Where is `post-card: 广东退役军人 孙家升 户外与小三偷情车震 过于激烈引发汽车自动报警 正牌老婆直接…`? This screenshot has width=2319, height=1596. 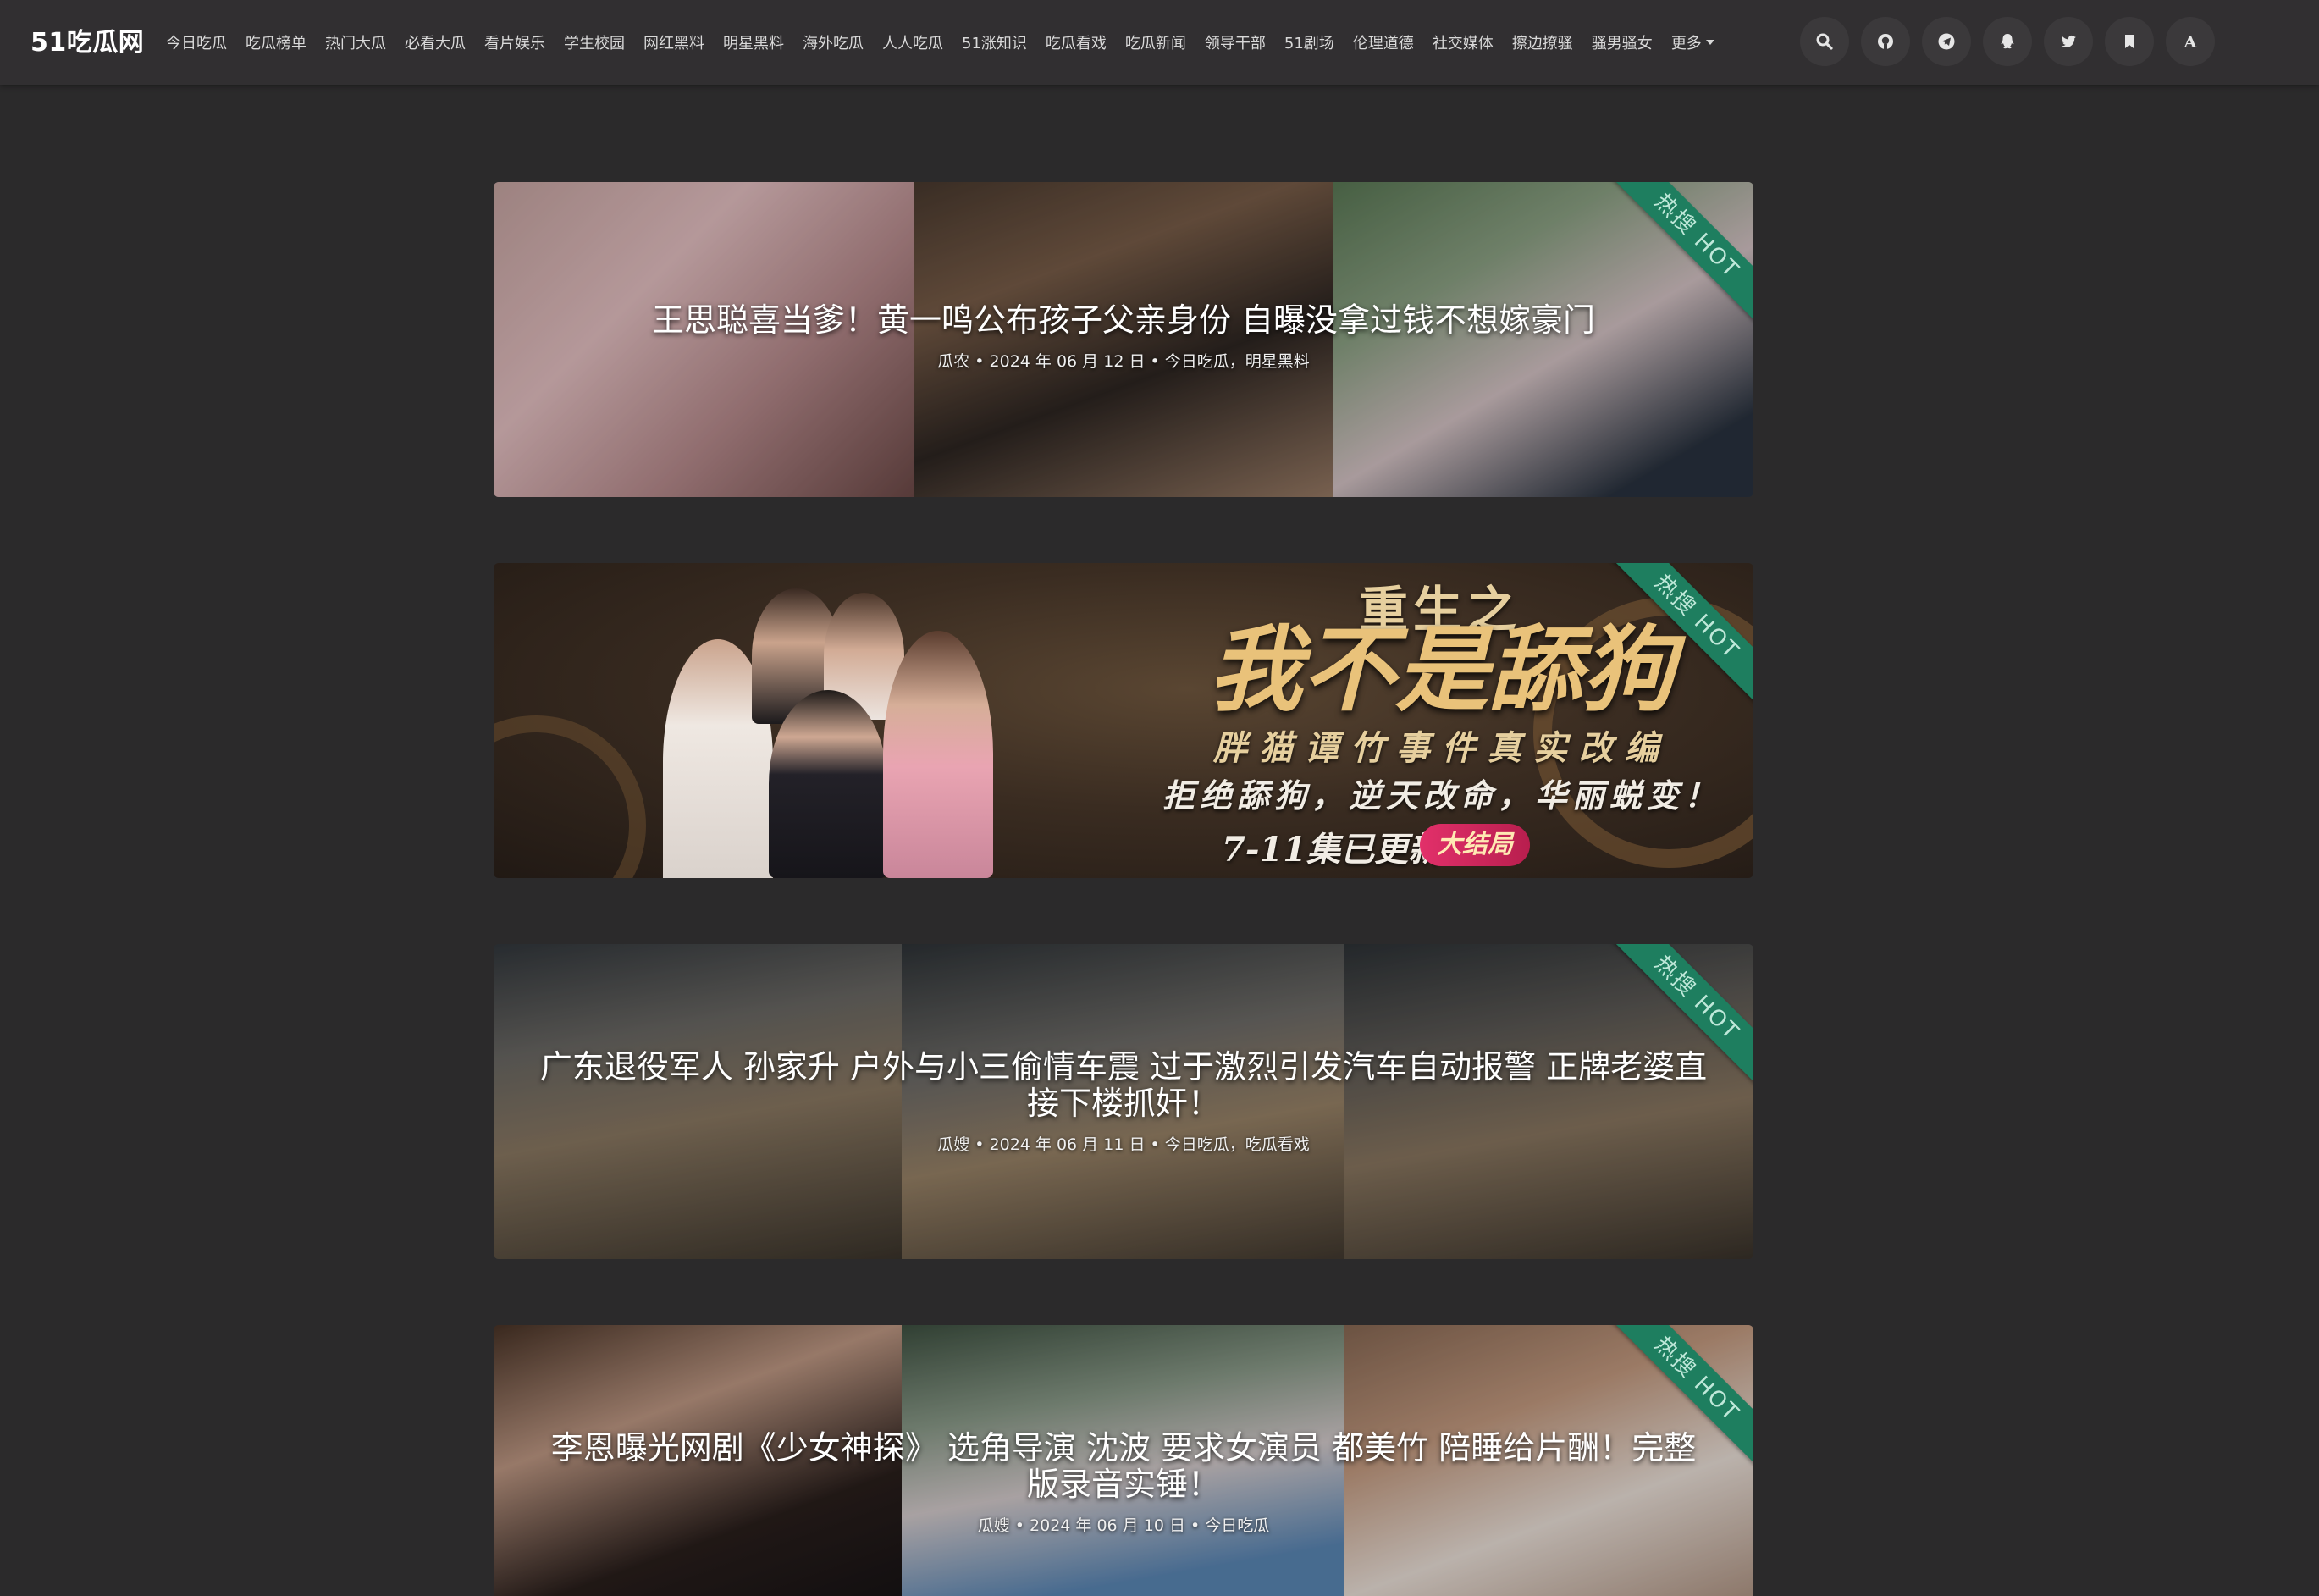
post-card: 广东退役军人 孙家升 户外与小三偷情车震 过于激烈引发汽车自动报警 正牌老婆直接… is located at coordinates (1123, 1101).